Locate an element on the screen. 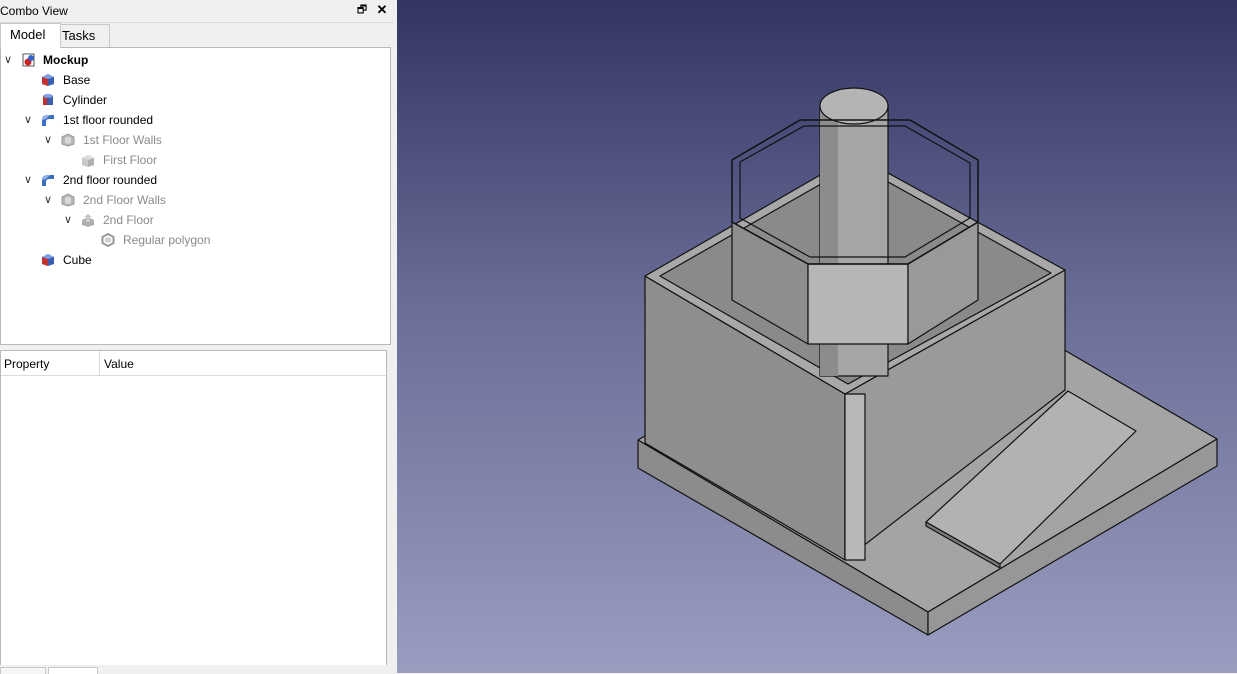 This screenshot has width=1237, height=674. polygon-icon is located at coordinates (108, 240).